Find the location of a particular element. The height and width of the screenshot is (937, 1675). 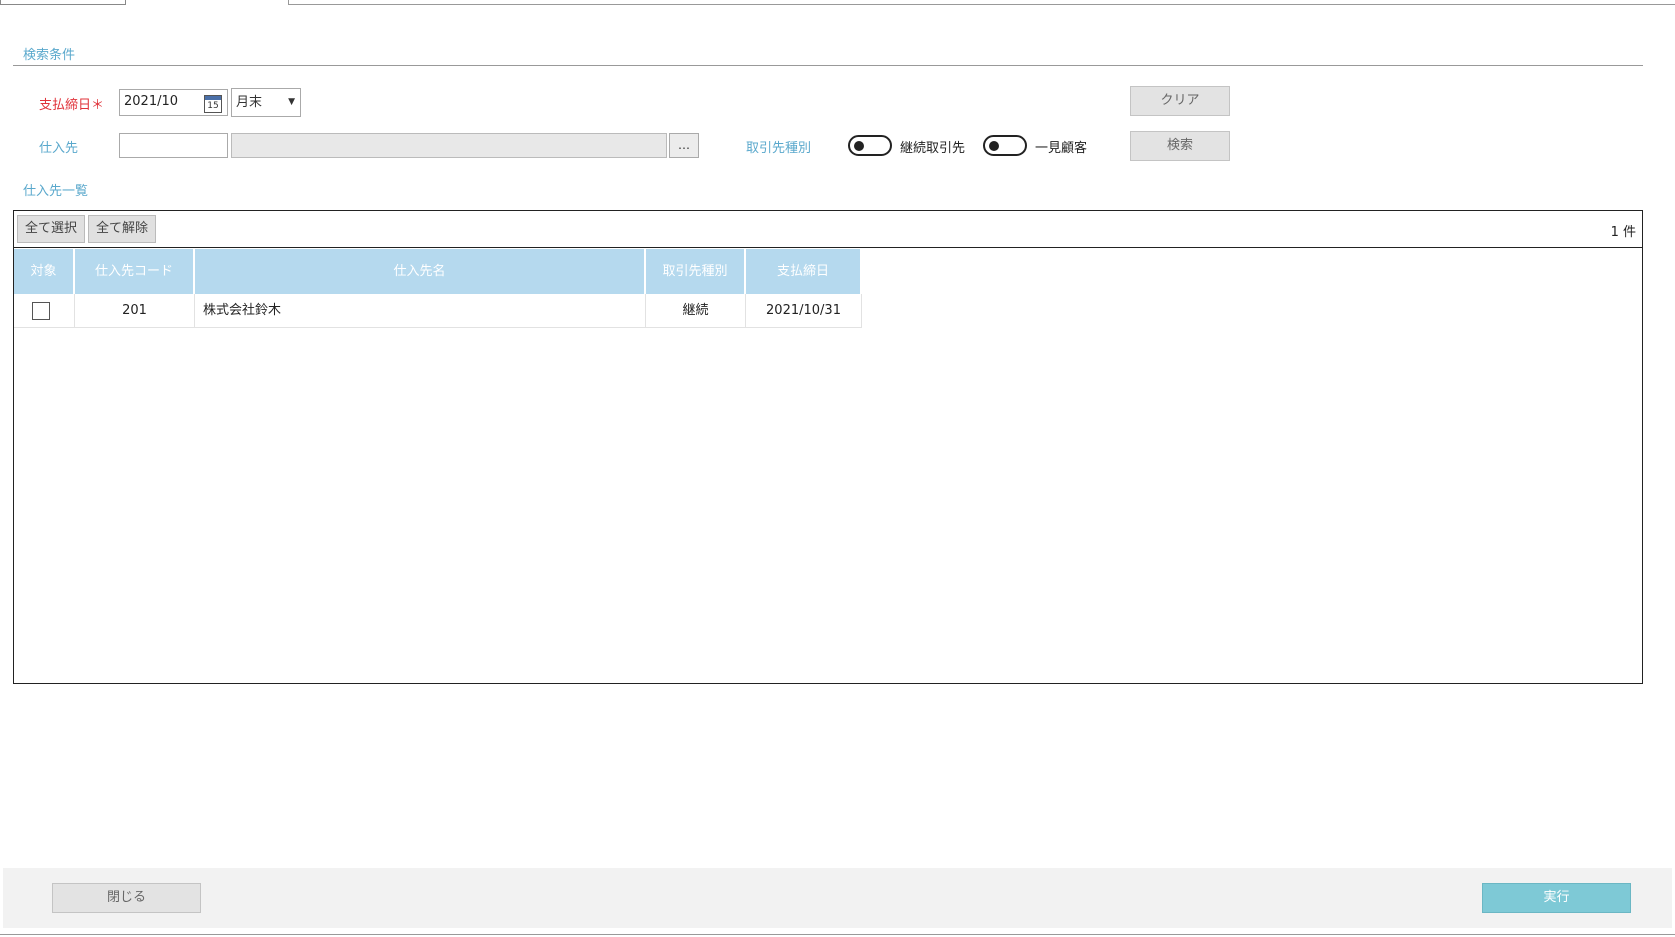

closing-date-label: 支払締日＊ is located at coordinates (72, 105).